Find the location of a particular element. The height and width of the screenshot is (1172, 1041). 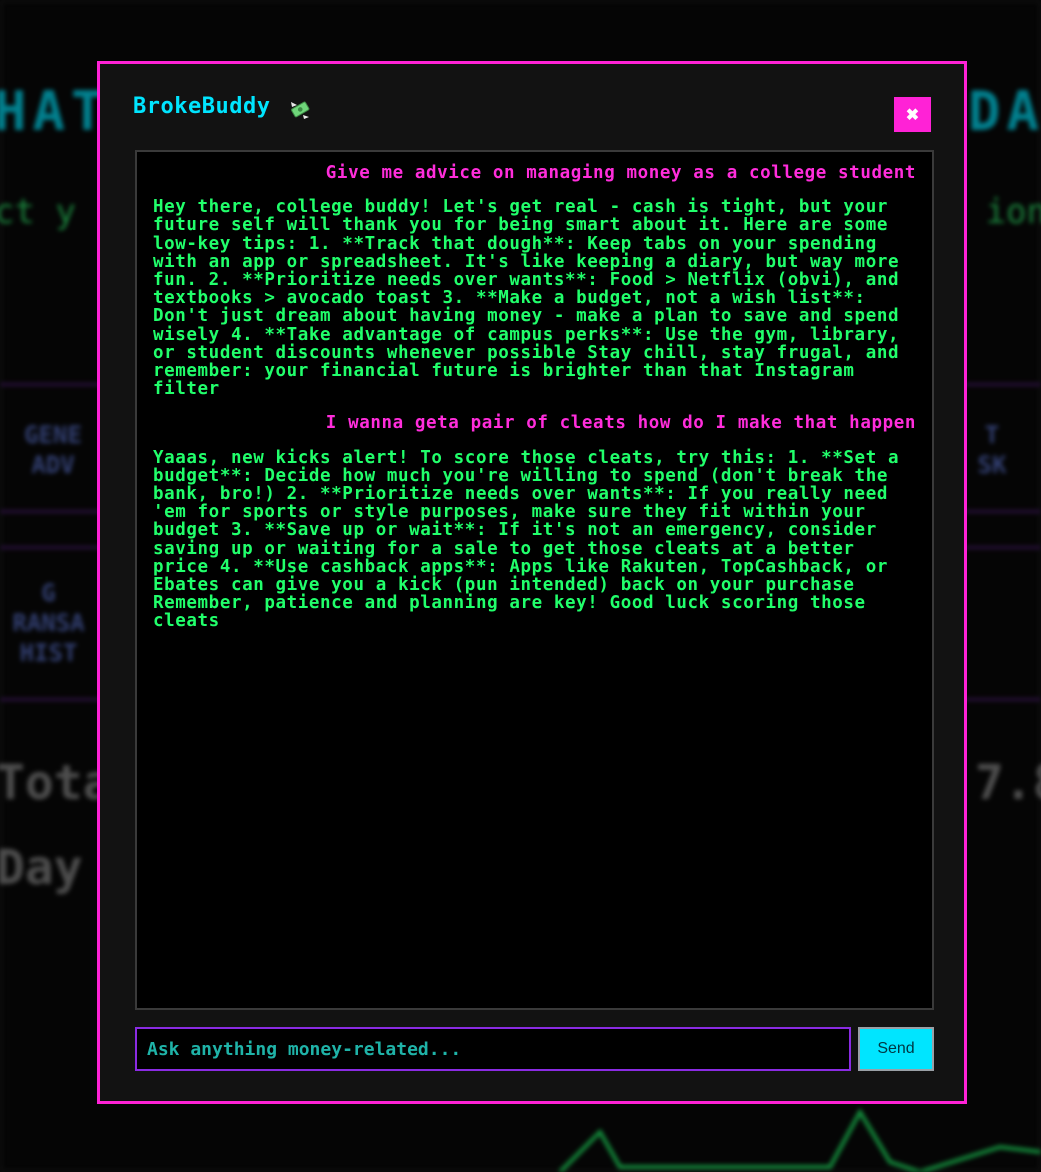

background-total-label: Tota is located at coordinates (56, 783).